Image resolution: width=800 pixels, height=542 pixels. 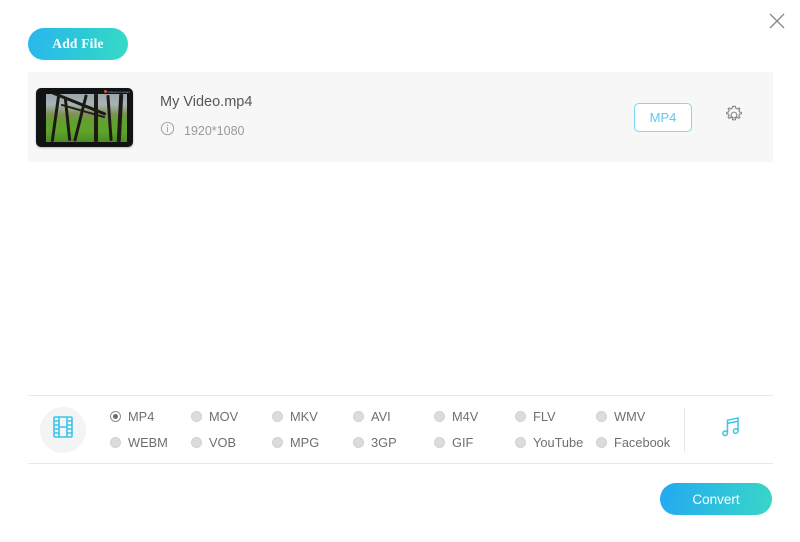 I want to click on format-option-mp4: MP4, so click(x=150, y=417).